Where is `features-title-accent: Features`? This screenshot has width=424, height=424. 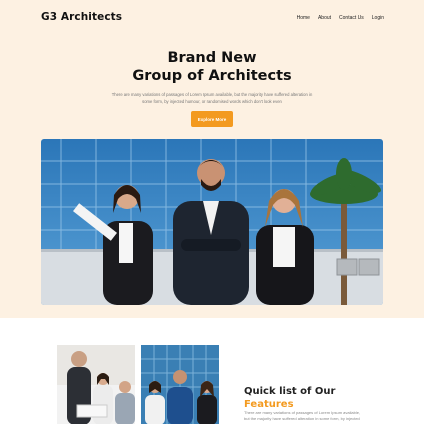 features-title-accent: Features is located at coordinates (269, 404).